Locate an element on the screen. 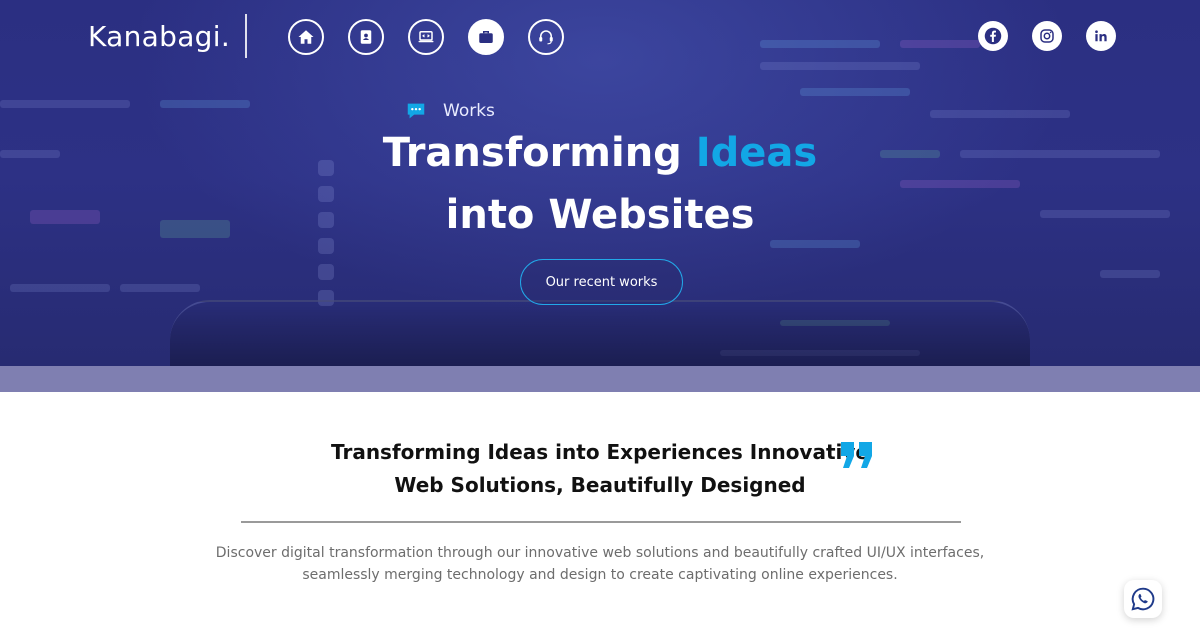 The image size is (1200, 630). home-icon is located at coordinates (306, 37).